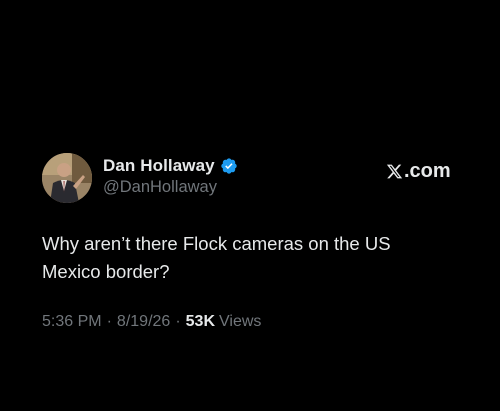  Describe the element at coordinates (160, 187) in the screenshot. I see `author-handle: @DanHollaway` at that location.